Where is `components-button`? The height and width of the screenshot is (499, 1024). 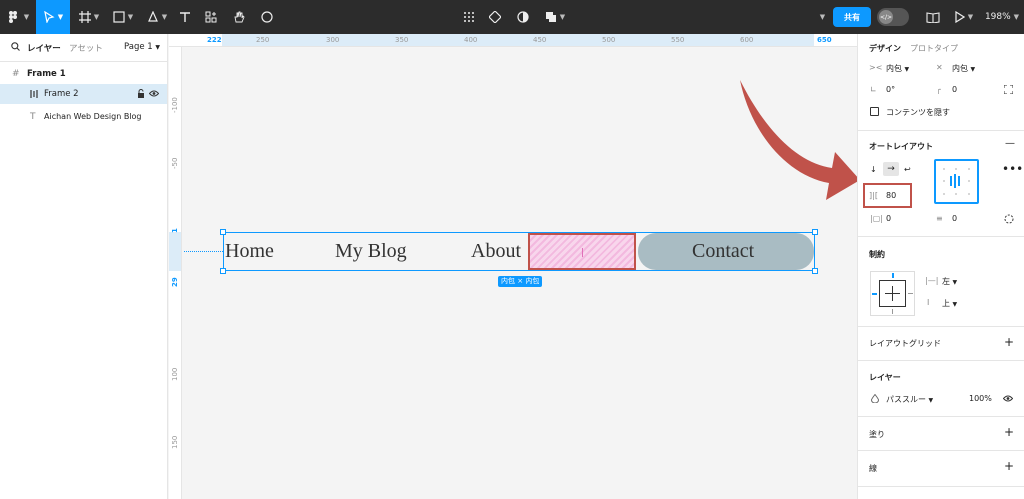
components-button is located at coordinates (469, 17).